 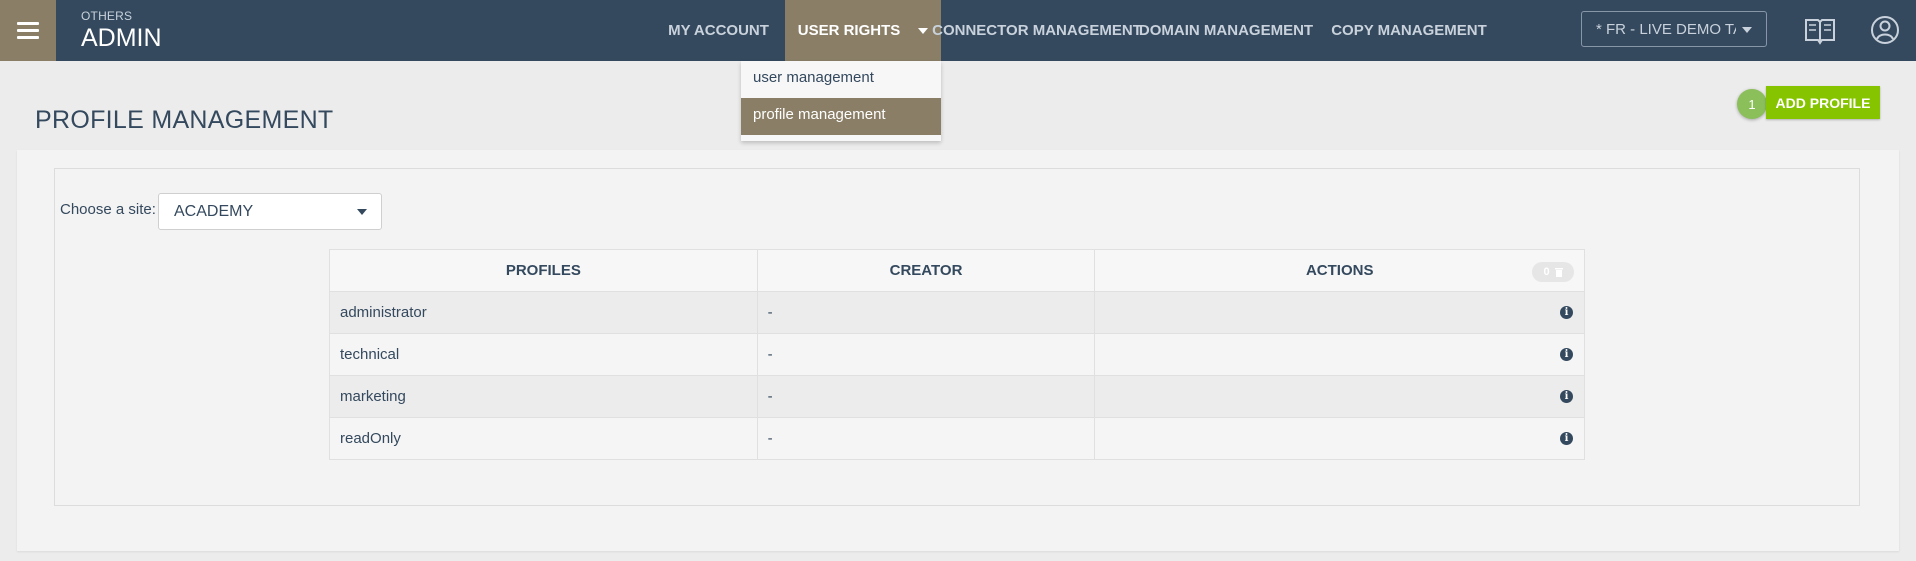 What do you see at coordinates (108, 209) in the screenshot?
I see `site-filter-label: Choose a site:` at bounding box center [108, 209].